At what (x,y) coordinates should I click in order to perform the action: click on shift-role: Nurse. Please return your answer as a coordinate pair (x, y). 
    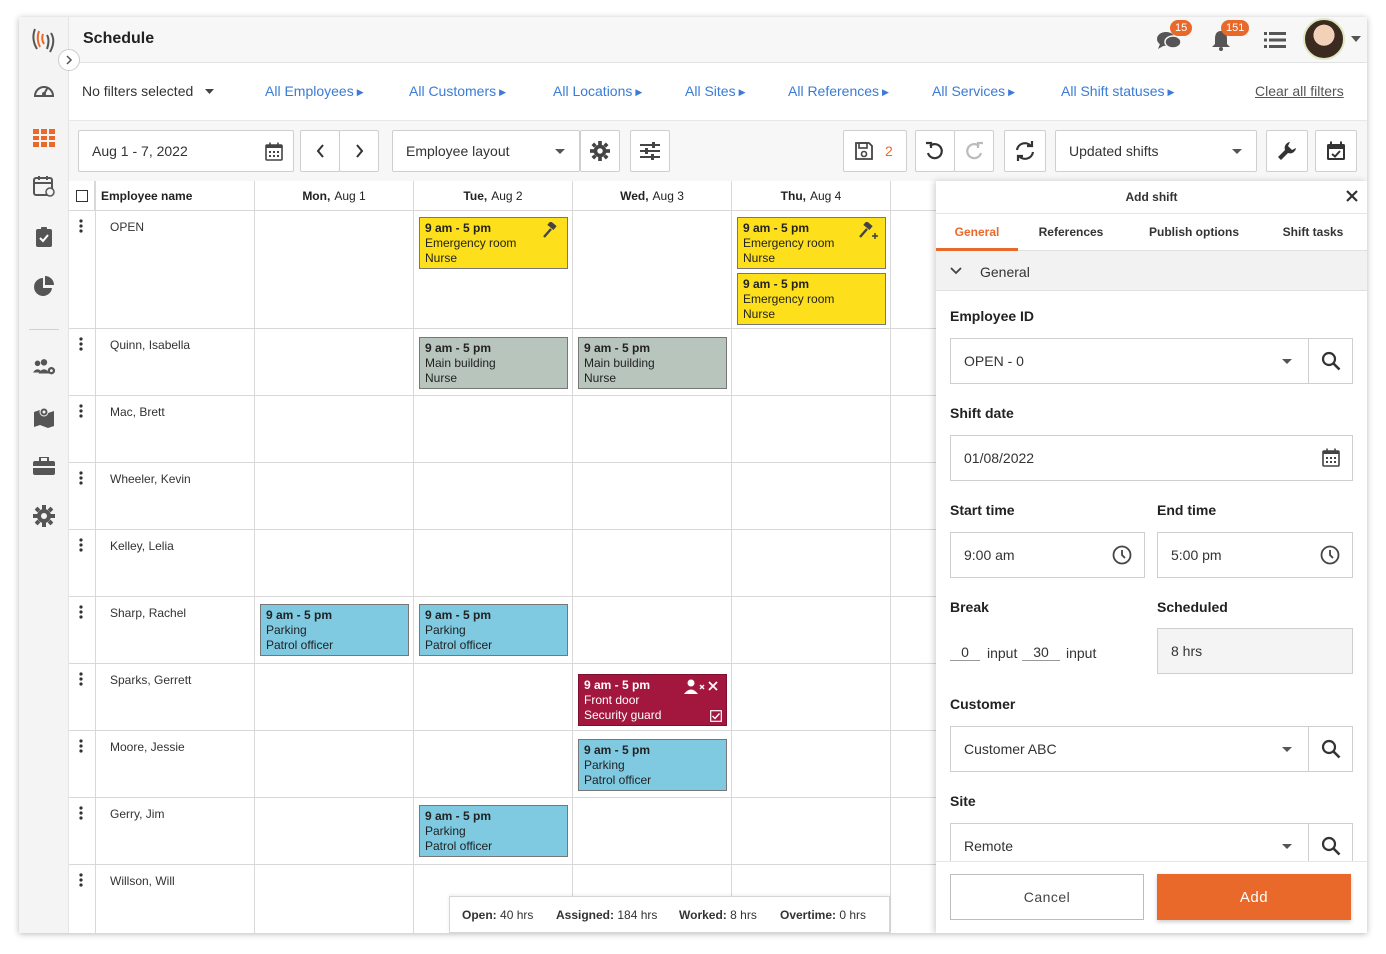
    Looking at the image, I should click on (441, 378).